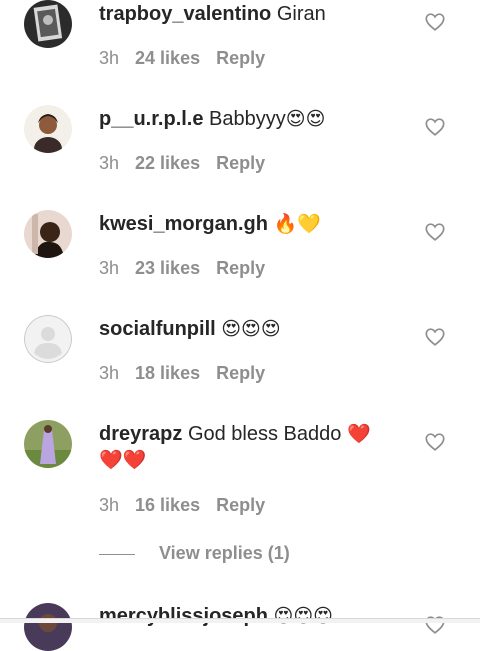 The height and width of the screenshot is (651, 480). Describe the element at coordinates (297, 224) in the screenshot. I see `comment-emoji: 🔥💛` at that location.